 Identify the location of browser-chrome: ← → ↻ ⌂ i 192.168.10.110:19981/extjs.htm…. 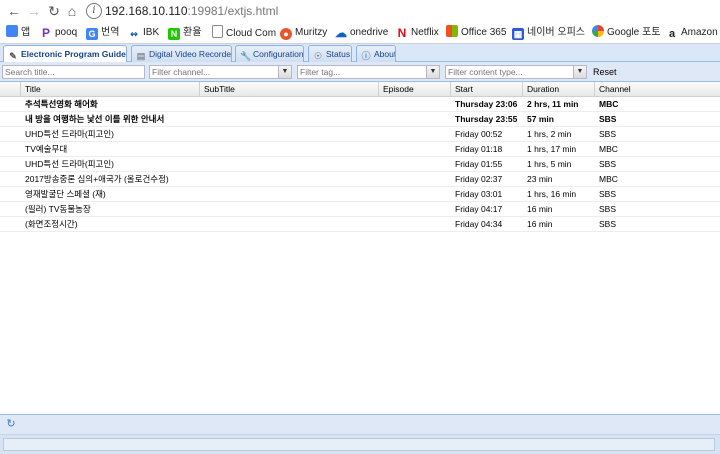
(360, 22).